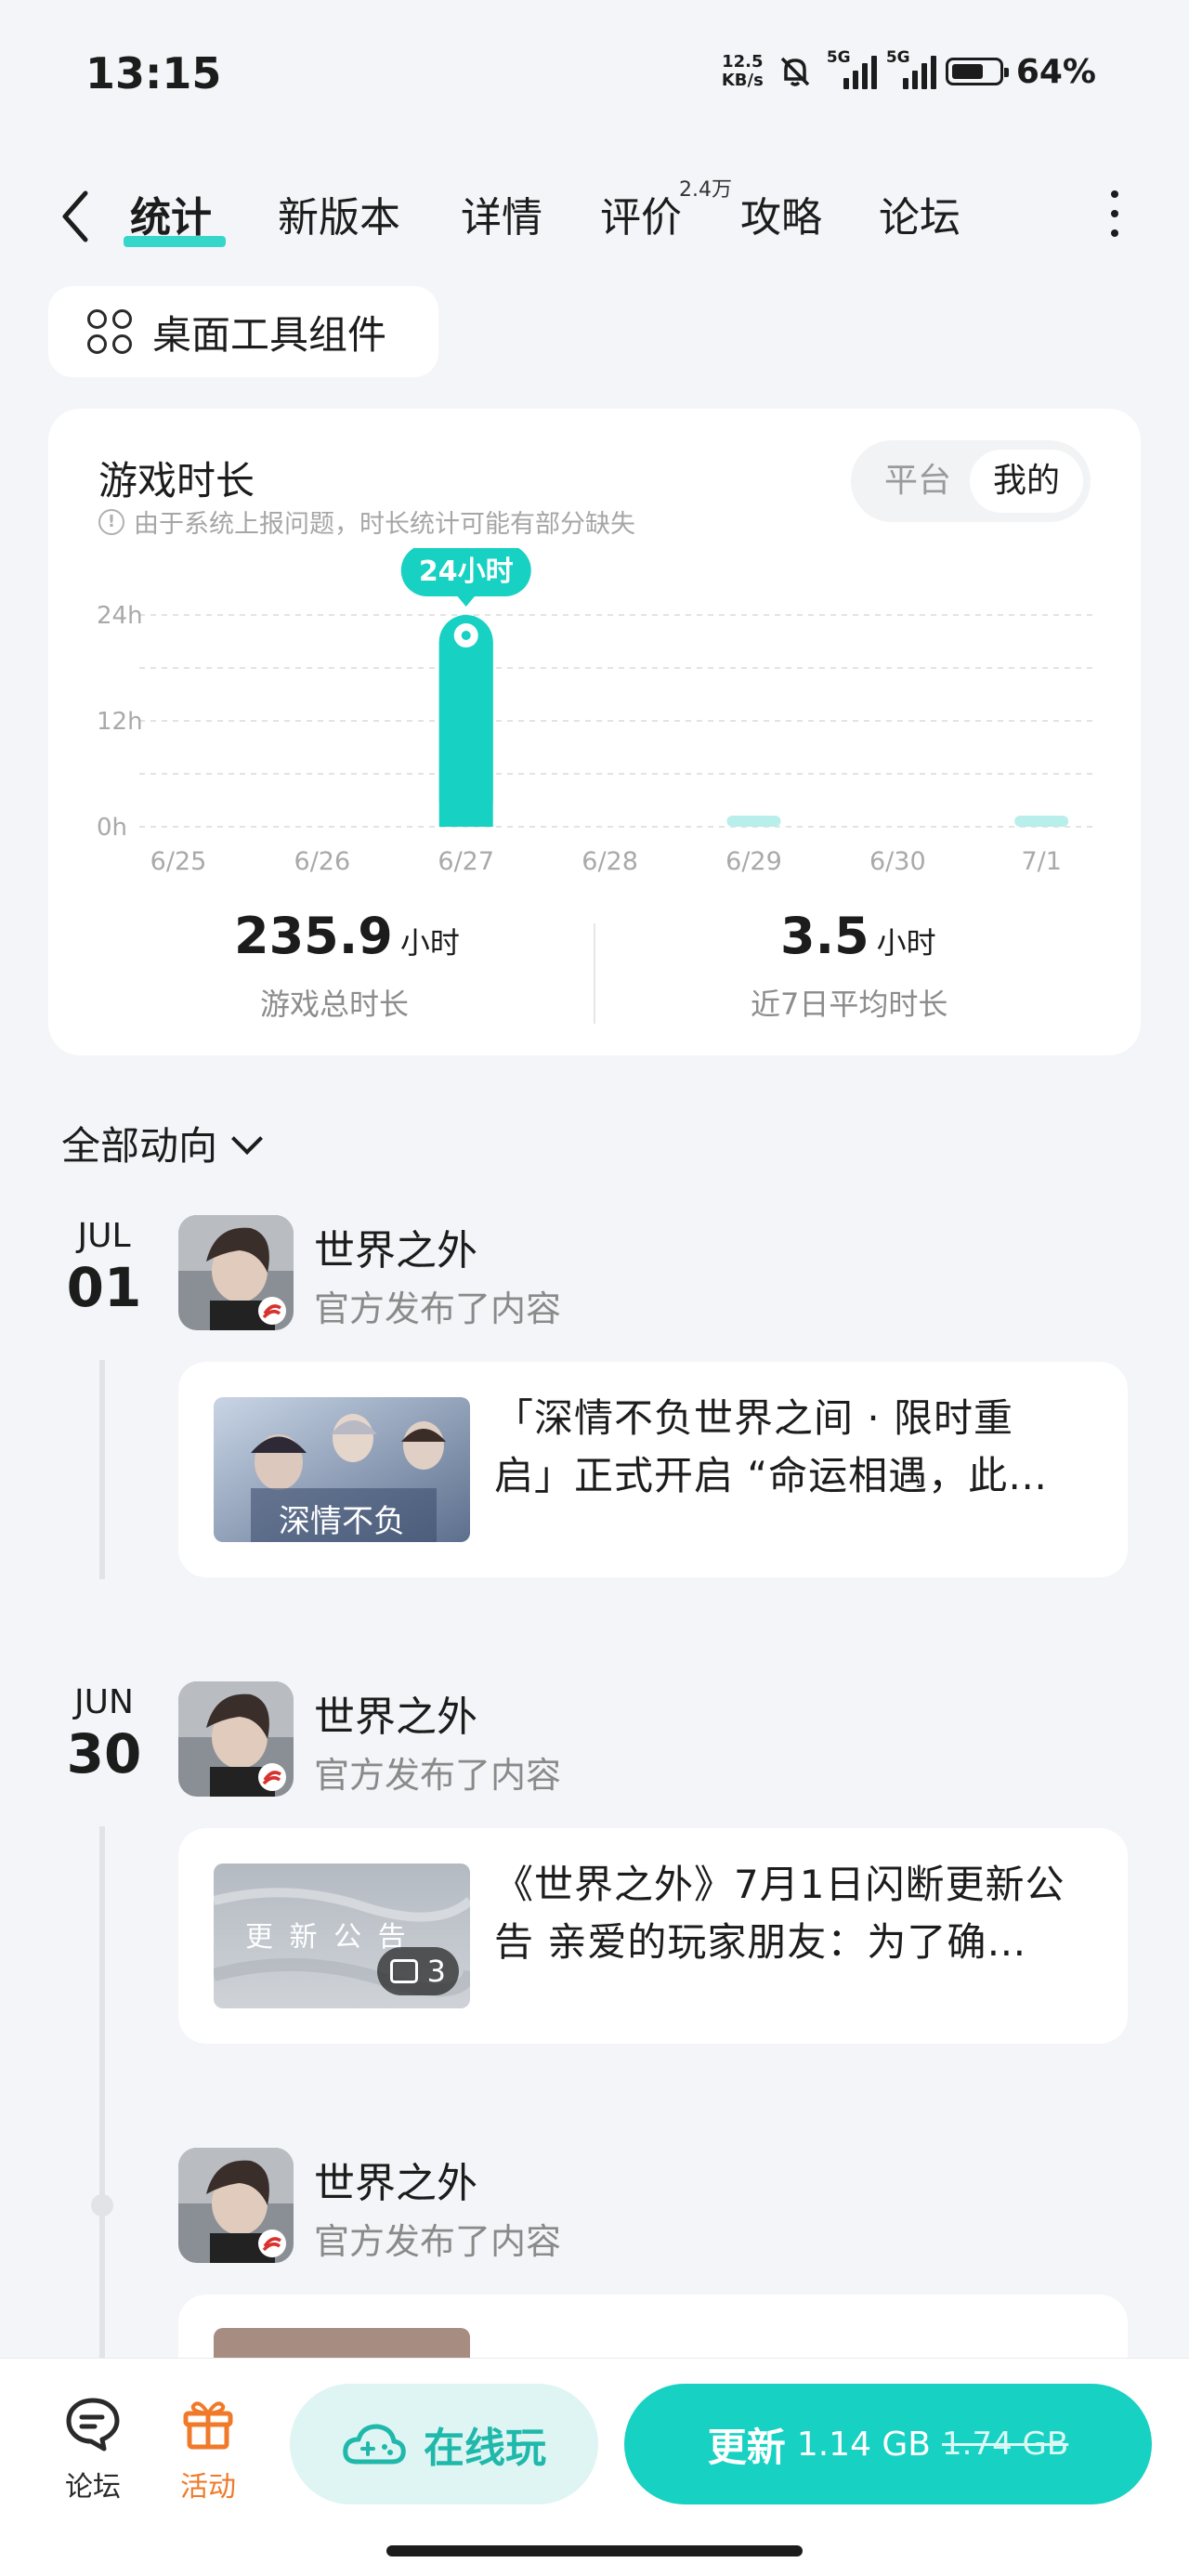 The height and width of the screenshot is (2576, 1189). What do you see at coordinates (742, 71) in the screenshot?
I see `net-speed: 12.5 KB/s` at bounding box center [742, 71].